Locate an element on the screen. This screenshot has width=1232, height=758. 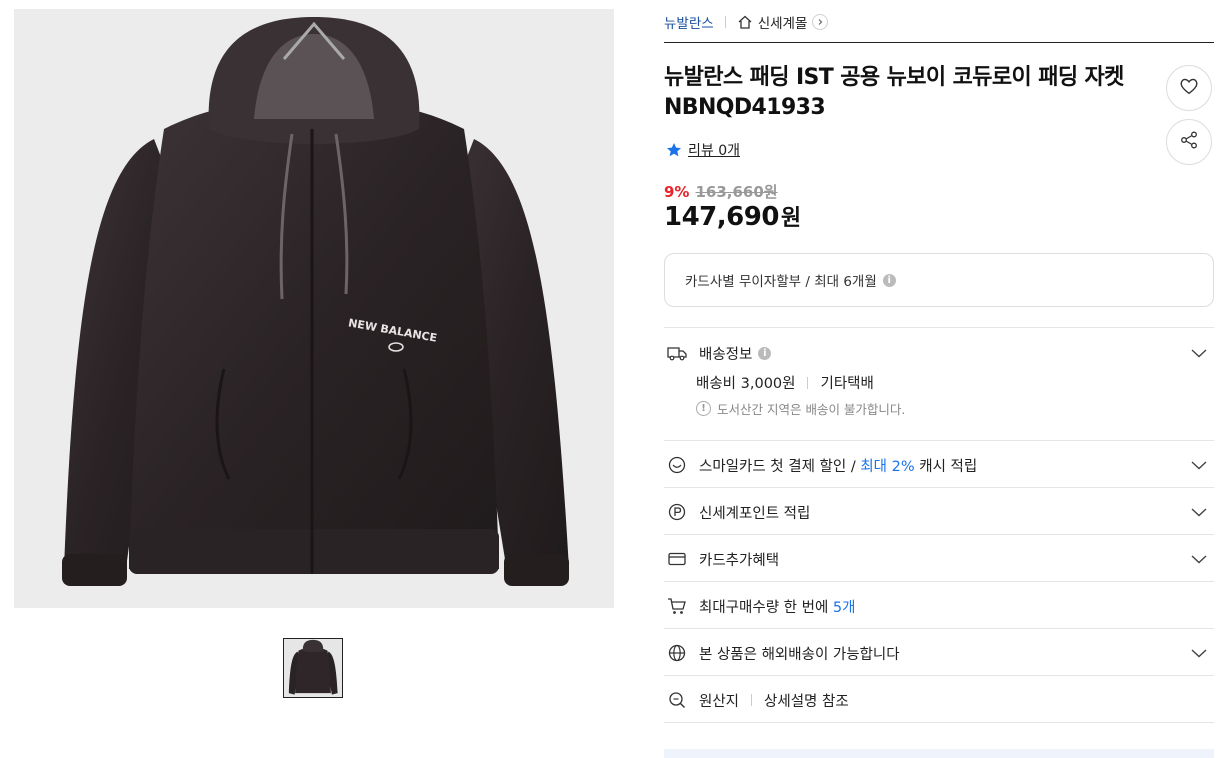
product-title: 뉴발란스 패딩 IST 공용 뉴보이 코듀로이 패딩 자켓 NBNQD41933 is located at coordinates (894, 92).